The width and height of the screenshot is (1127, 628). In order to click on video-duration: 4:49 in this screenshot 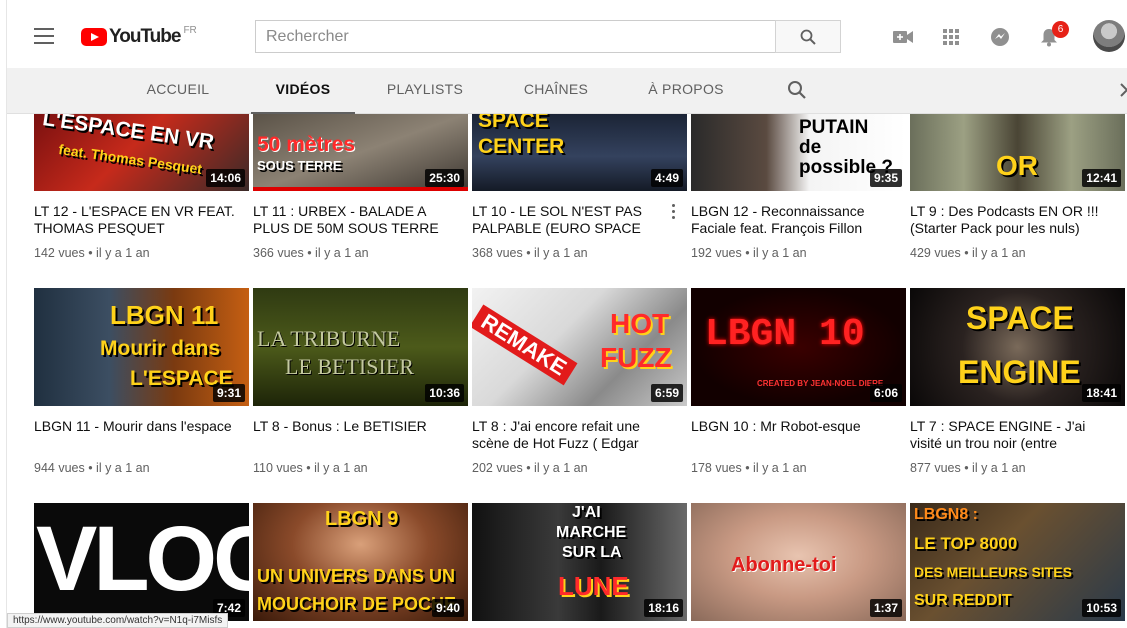, I will do `click(666, 178)`.